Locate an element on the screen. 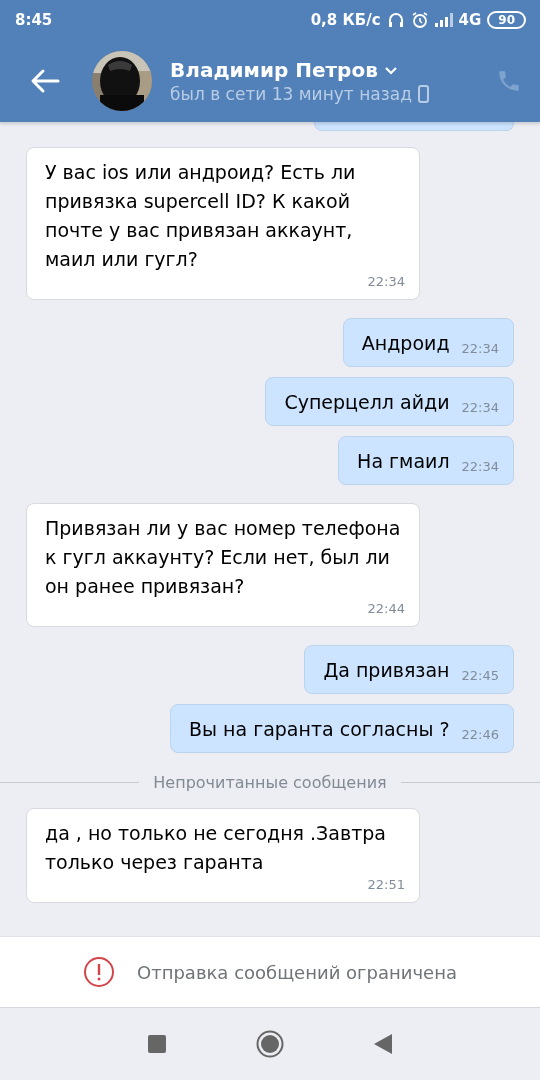 The height and width of the screenshot is (1080, 540). signal-icon is located at coordinates (443, 20).